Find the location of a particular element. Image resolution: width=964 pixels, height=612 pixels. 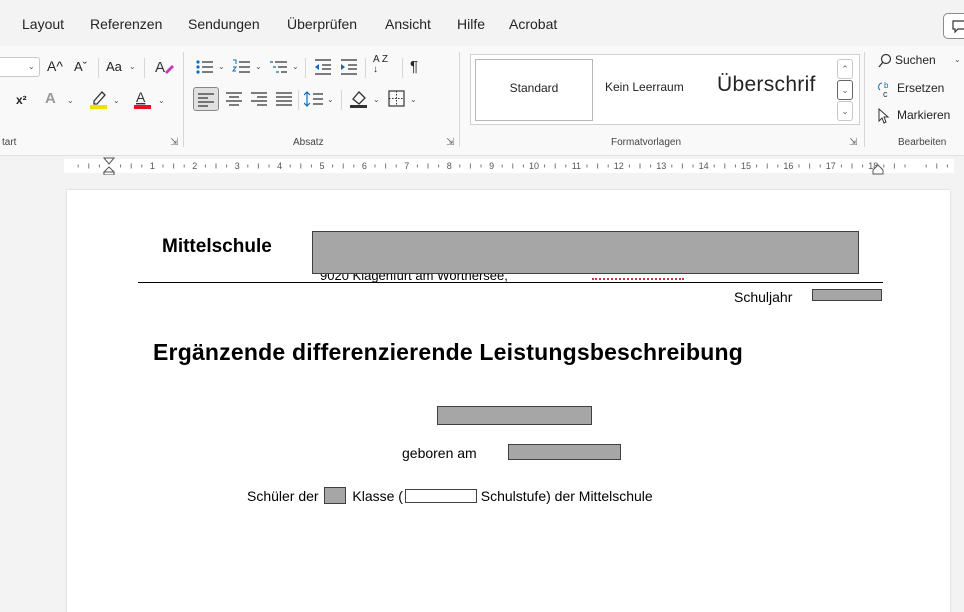

header-rule is located at coordinates (510, 282).